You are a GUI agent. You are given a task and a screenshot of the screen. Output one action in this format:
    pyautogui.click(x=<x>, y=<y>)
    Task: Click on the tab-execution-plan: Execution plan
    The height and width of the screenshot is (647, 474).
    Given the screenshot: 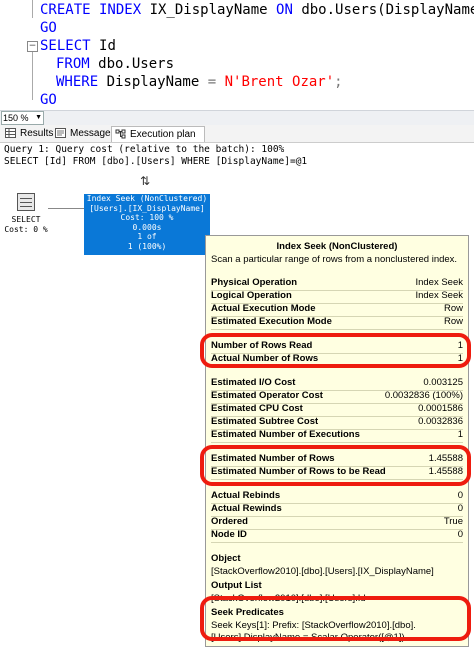 What is the action you would take?
    pyautogui.click(x=158, y=134)
    